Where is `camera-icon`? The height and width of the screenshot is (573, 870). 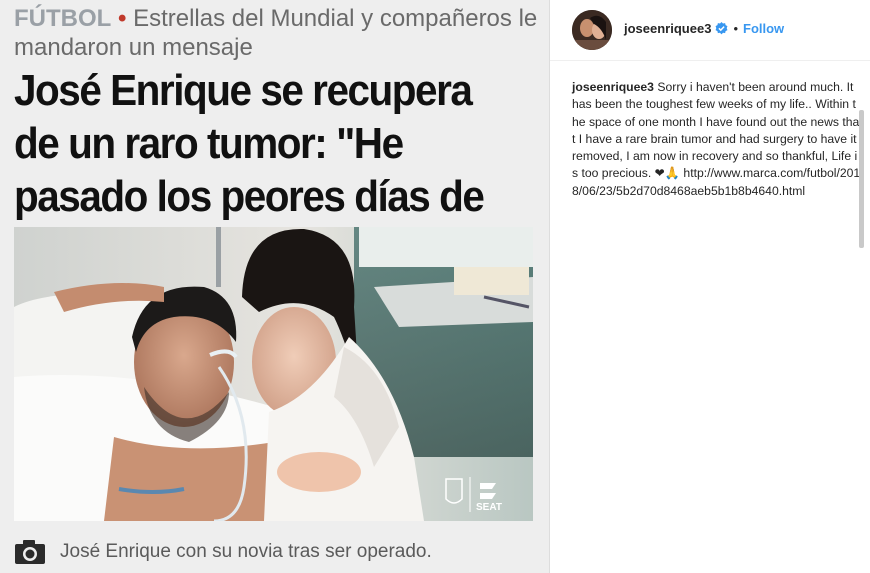
camera-icon is located at coordinates (30, 552).